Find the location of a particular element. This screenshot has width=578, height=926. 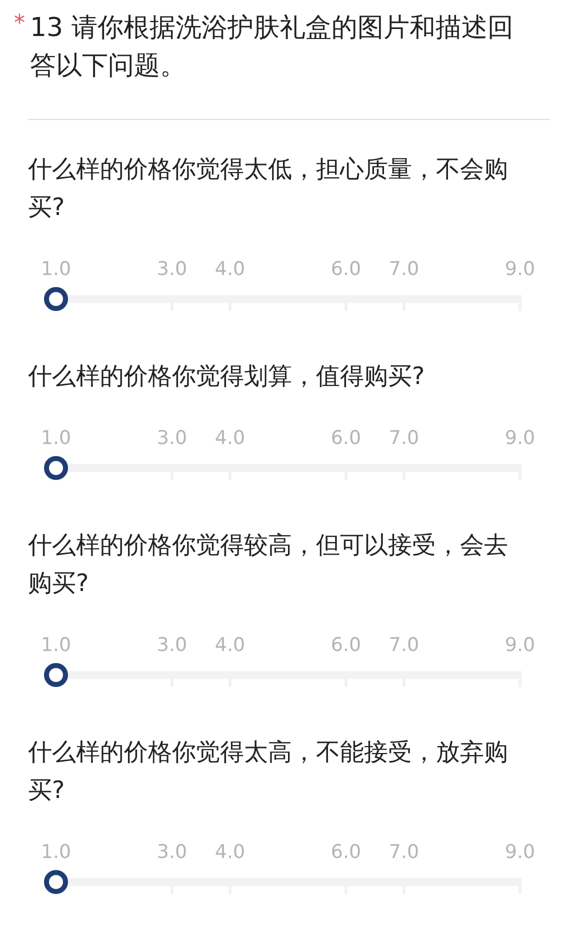

required-mark: * is located at coordinates (20, 24).